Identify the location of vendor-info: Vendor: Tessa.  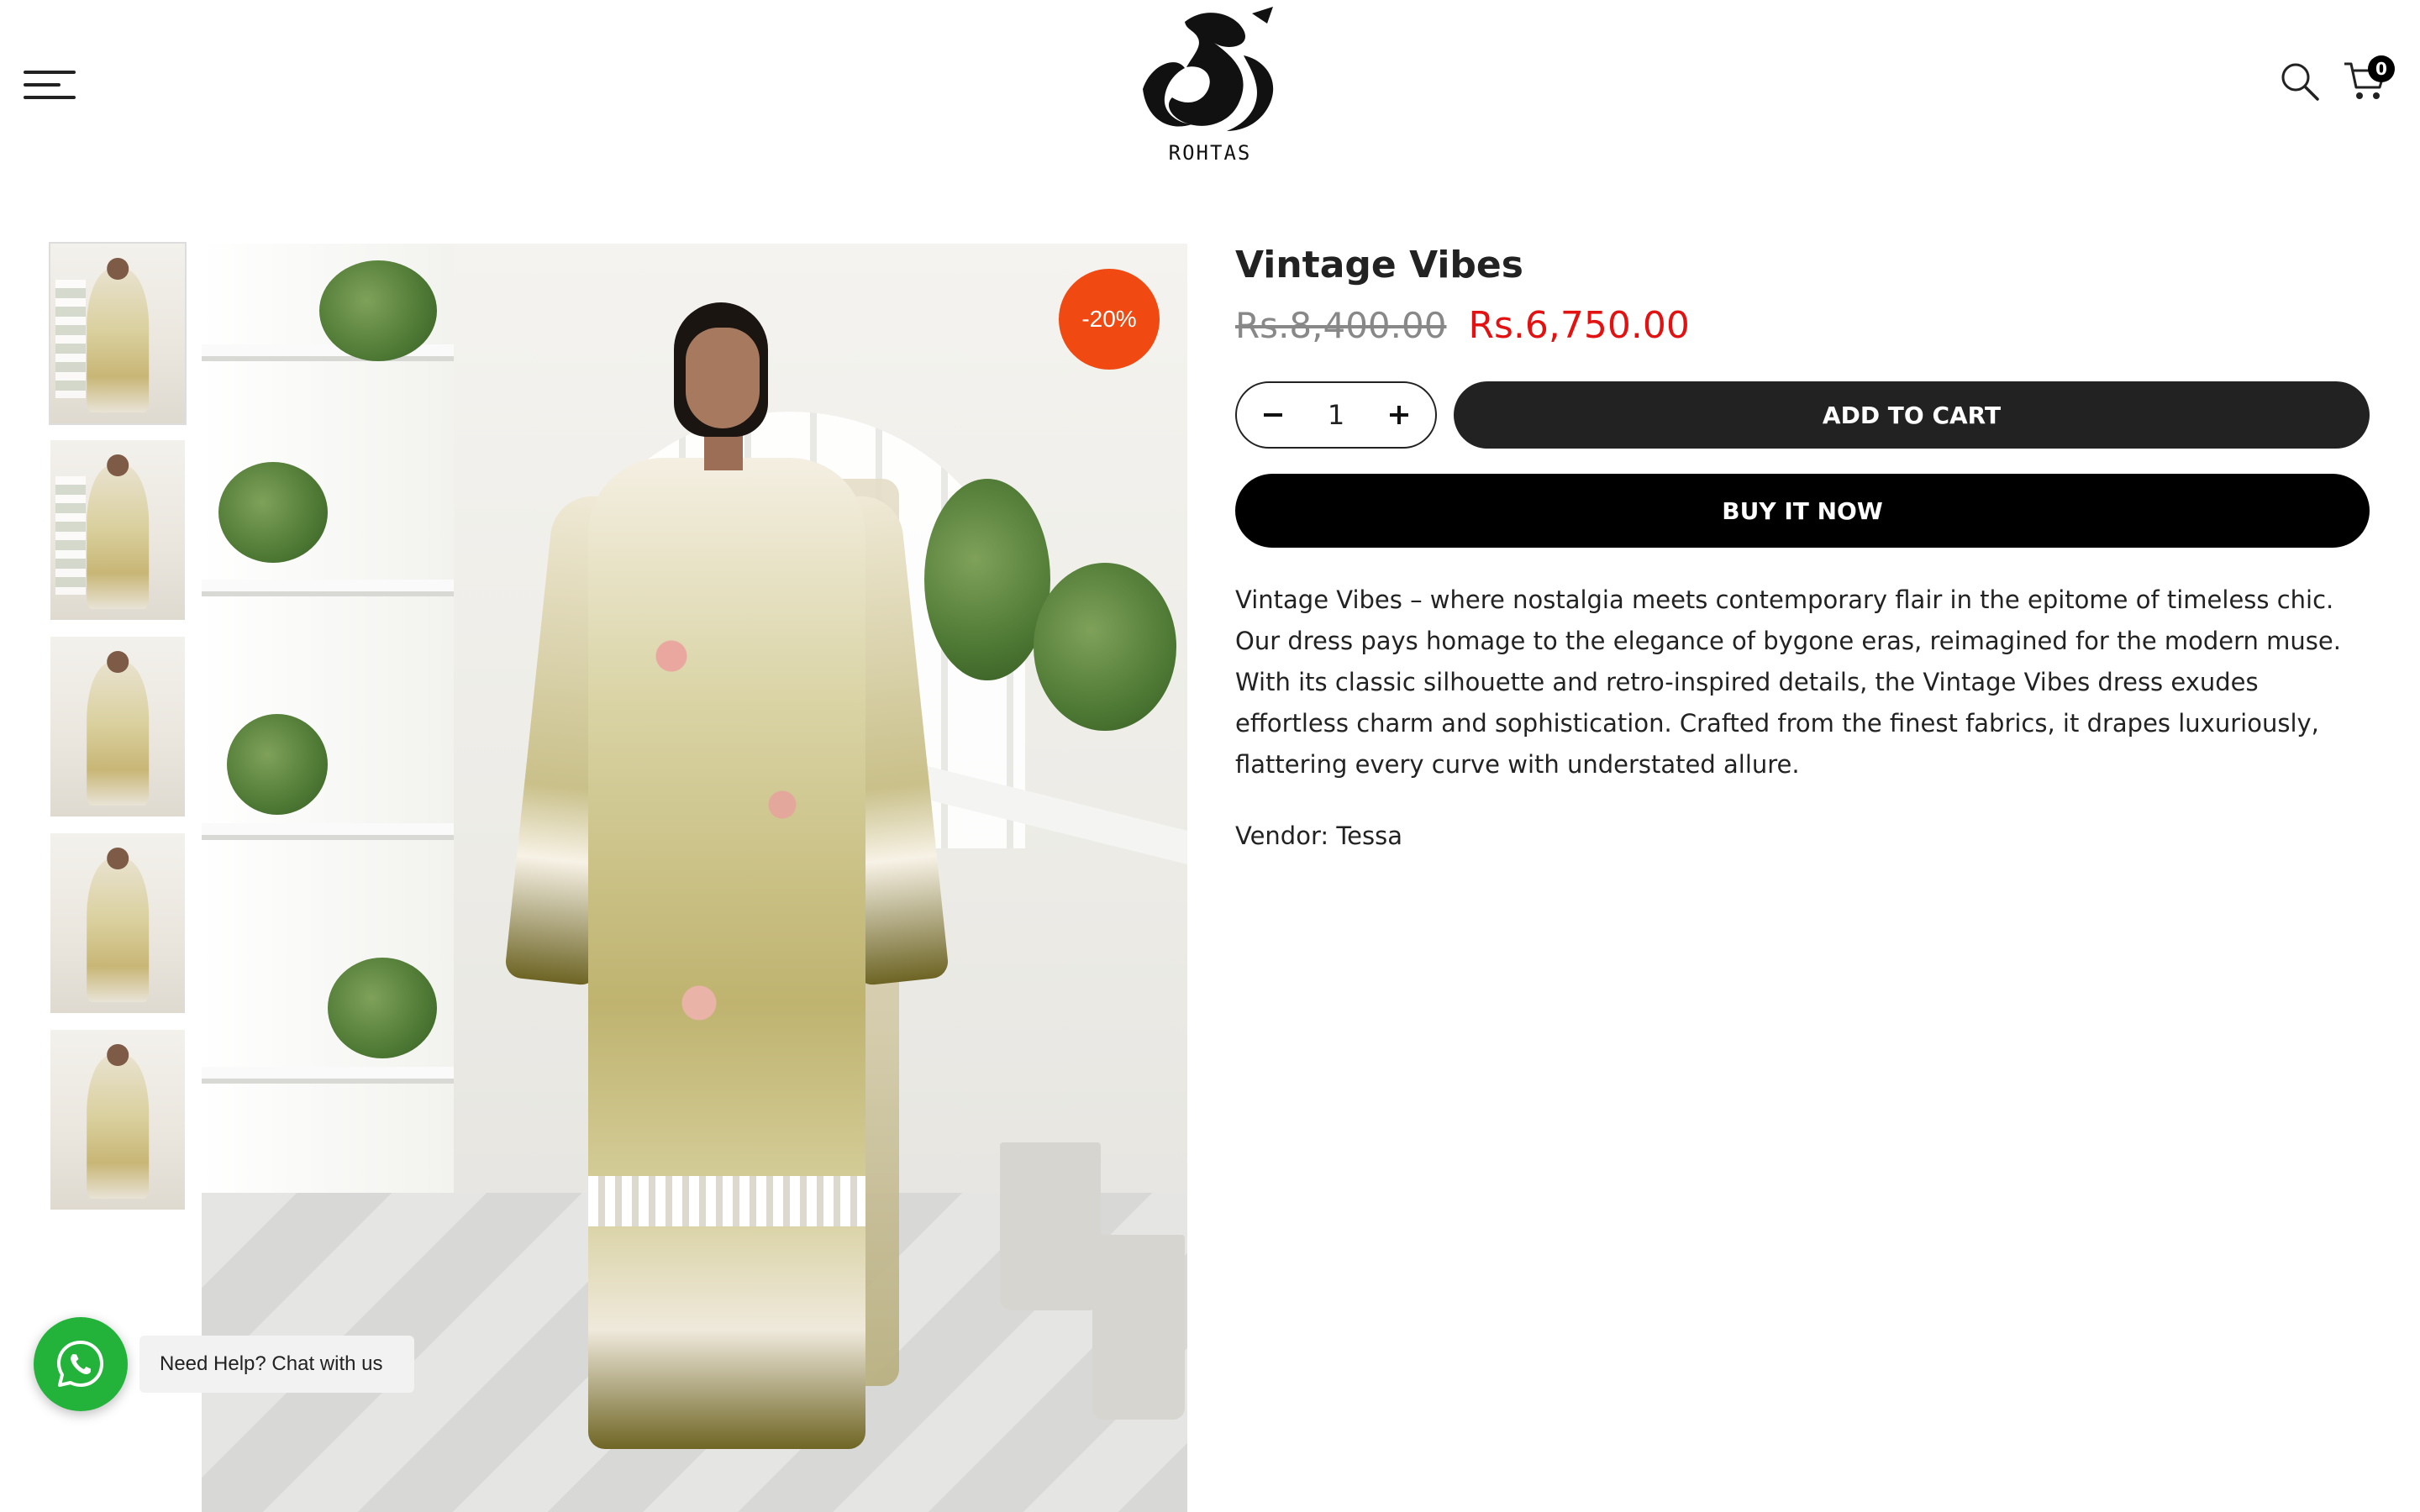
(1318, 836).